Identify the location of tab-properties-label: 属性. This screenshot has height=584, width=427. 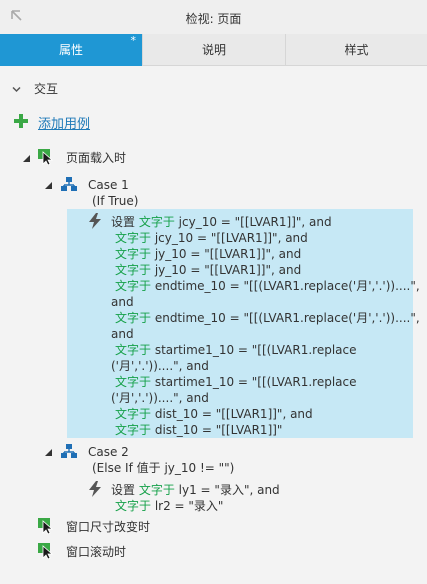
(70, 50).